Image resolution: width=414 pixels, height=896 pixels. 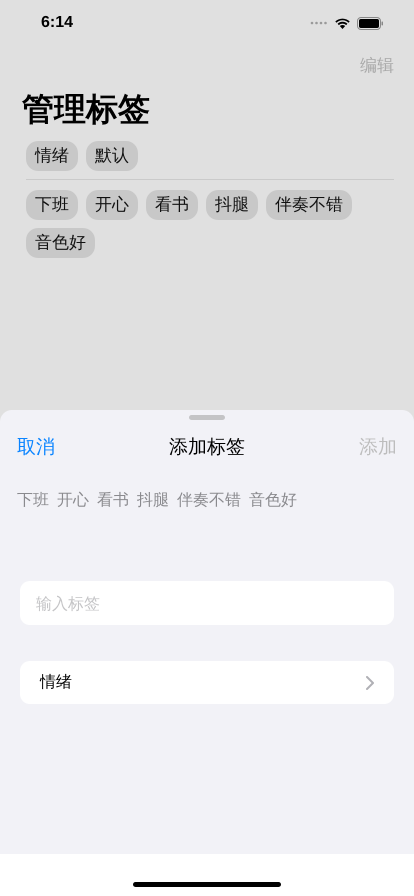 What do you see at coordinates (232, 205) in the screenshot?
I see `tag-chip: 抖腿` at bounding box center [232, 205].